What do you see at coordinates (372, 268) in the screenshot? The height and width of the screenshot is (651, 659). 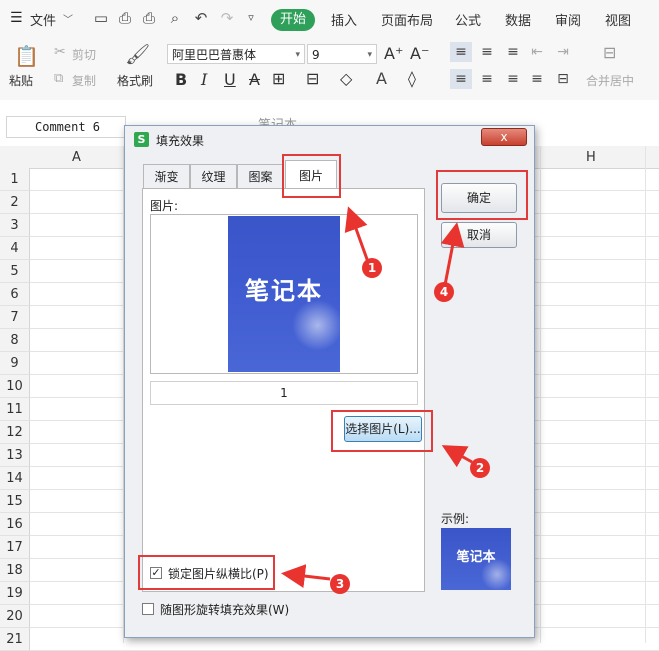 I see `annotation-badge-1: 1` at bounding box center [372, 268].